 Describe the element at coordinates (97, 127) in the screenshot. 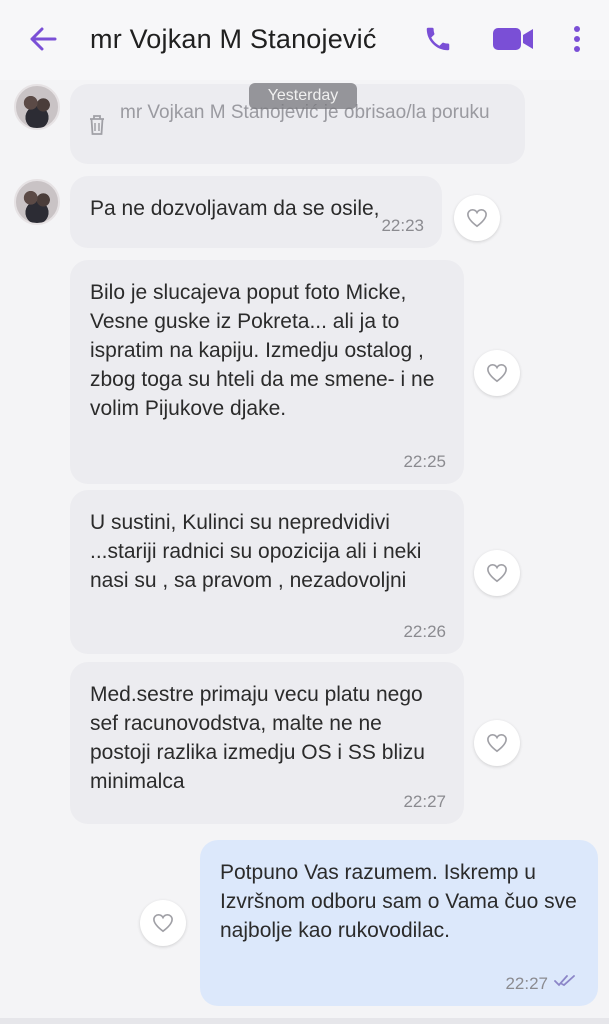

I see `trash-icon` at that location.